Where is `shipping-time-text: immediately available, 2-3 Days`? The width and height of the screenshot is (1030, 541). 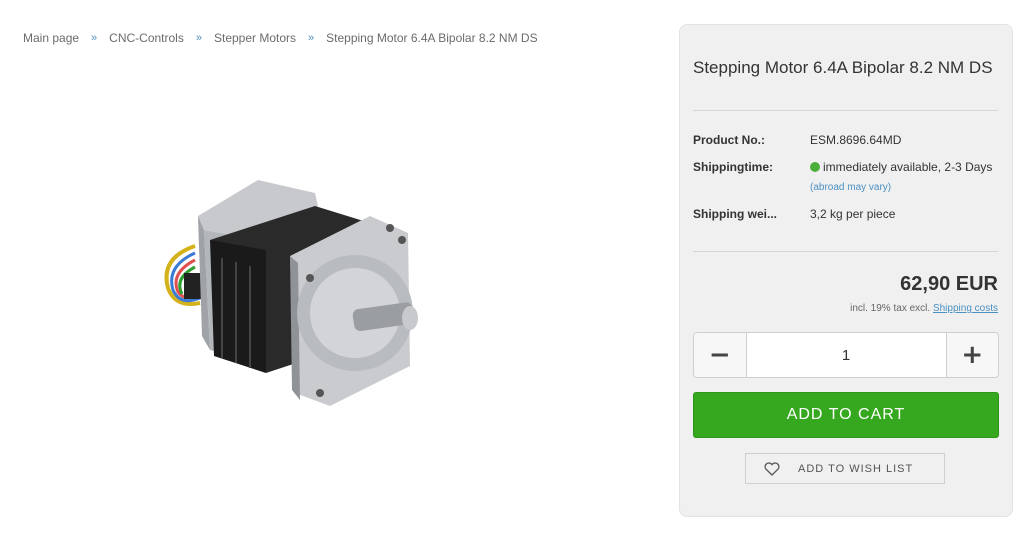
shipping-time-text: immediately available, 2-3 Days is located at coordinates (908, 167).